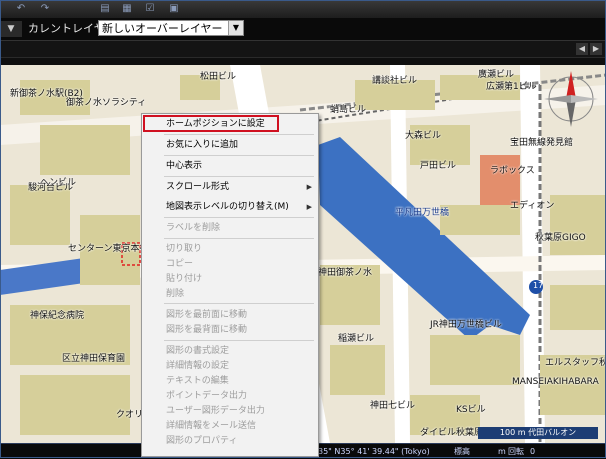  What do you see at coordinates (207, 396) in the screenshot?
I see `context-menu-item-label: ポイントデータ出力` at bounding box center [207, 396].